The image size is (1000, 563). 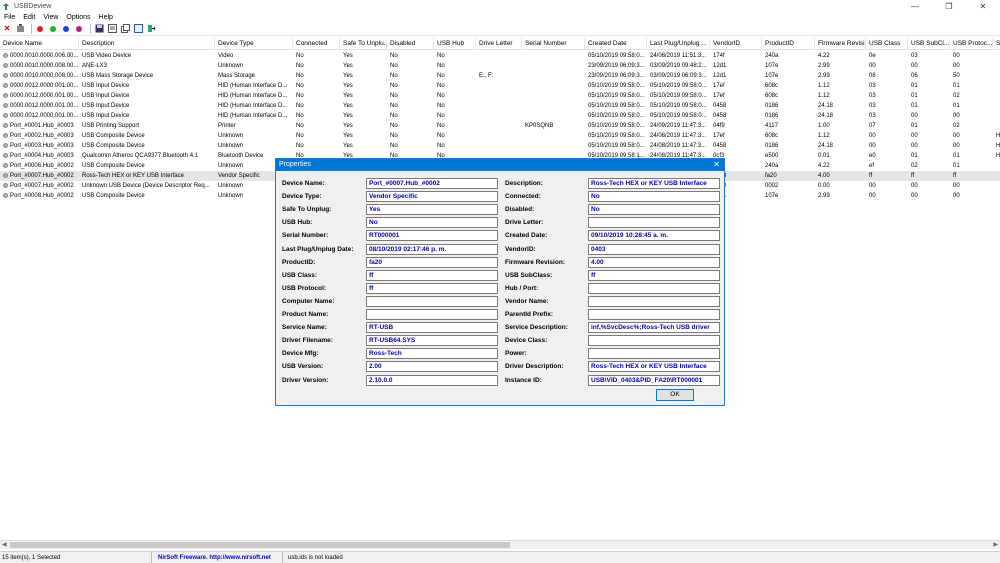 What do you see at coordinates (42, 196) in the screenshot?
I see `table-cell: Port_#0008.Hub_#0002` at bounding box center [42, 196].